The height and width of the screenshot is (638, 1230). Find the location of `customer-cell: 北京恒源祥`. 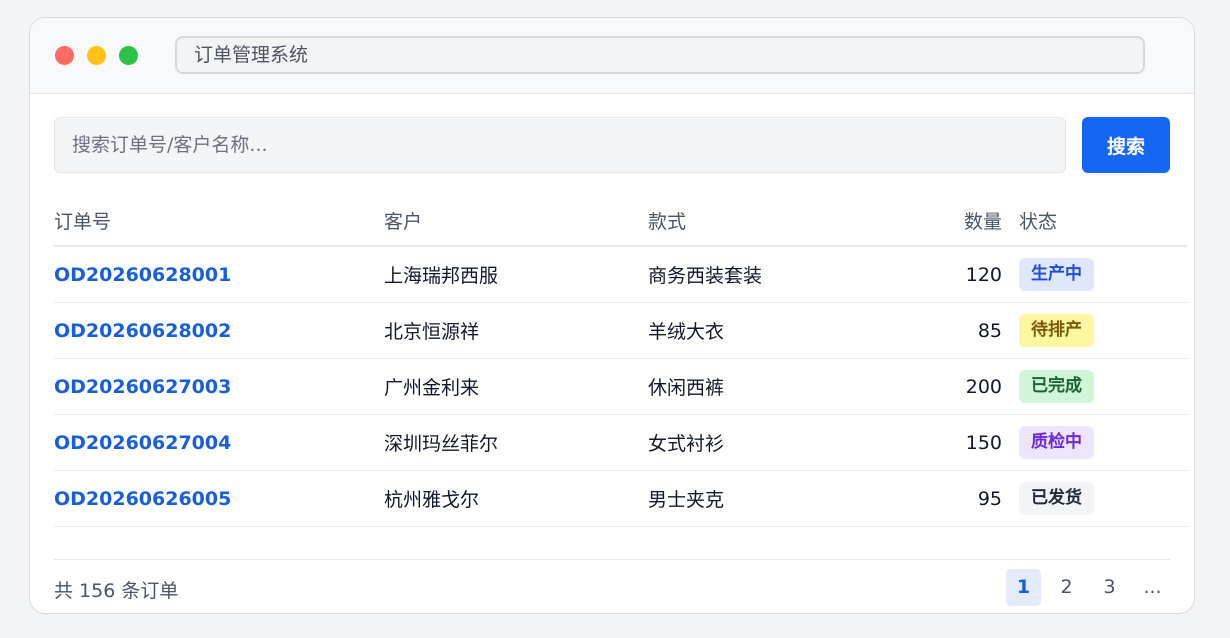

customer-cell: 北京恒源祥 is located at coordinates (516, 330).